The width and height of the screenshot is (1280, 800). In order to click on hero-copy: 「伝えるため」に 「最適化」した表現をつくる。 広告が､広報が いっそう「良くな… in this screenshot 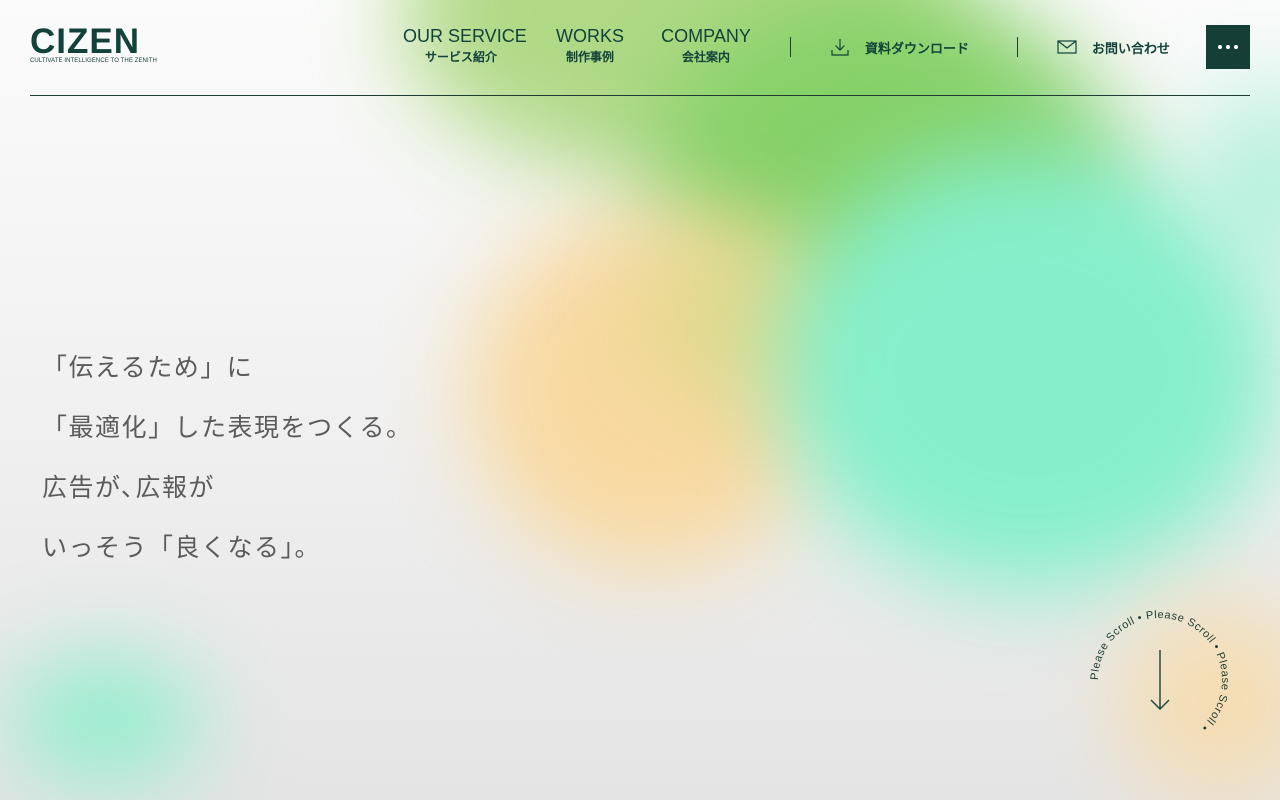, I will do `click(227, 458)`.